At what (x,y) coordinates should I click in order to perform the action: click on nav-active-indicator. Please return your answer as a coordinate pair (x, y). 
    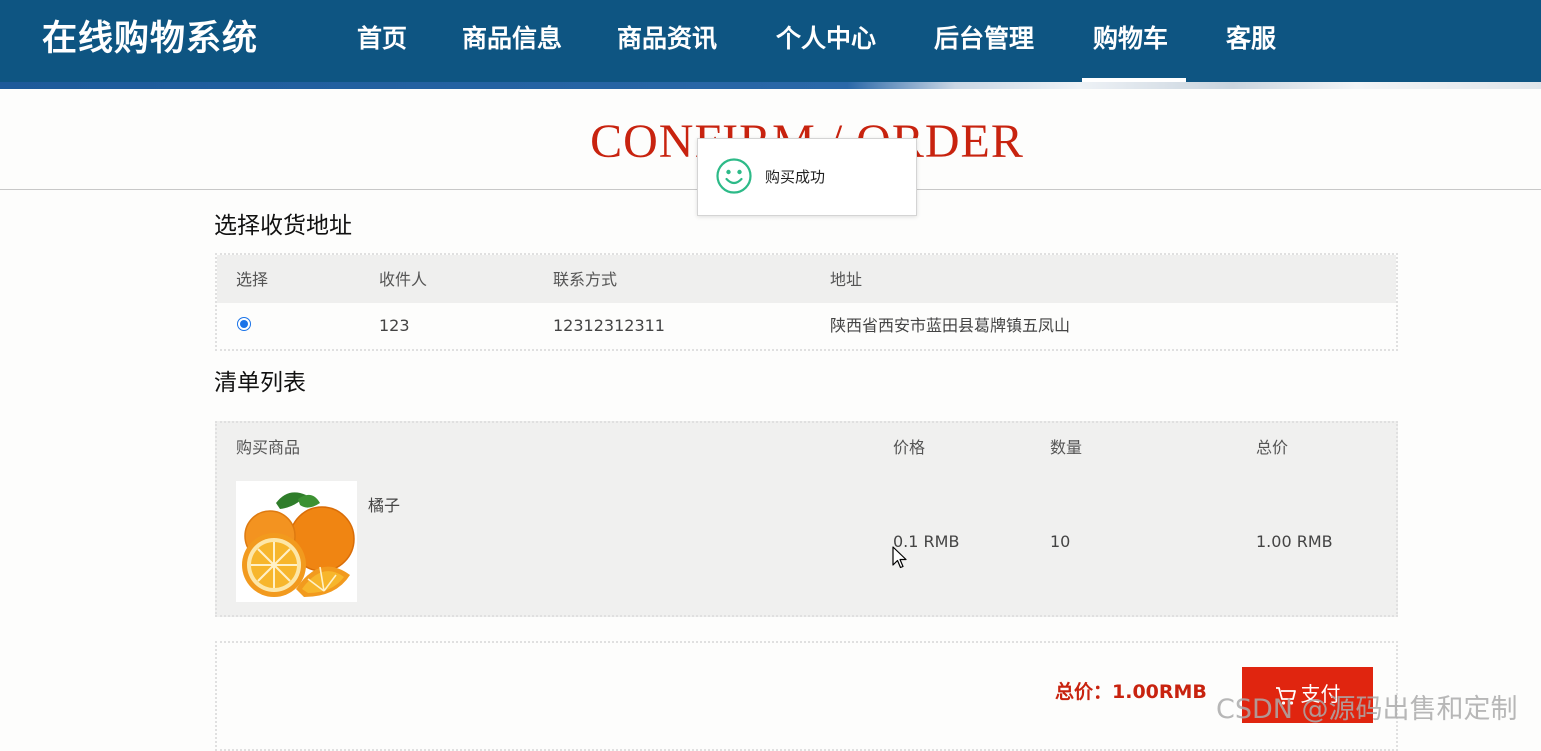
    Looking at the image, I should click on (1134, 80).